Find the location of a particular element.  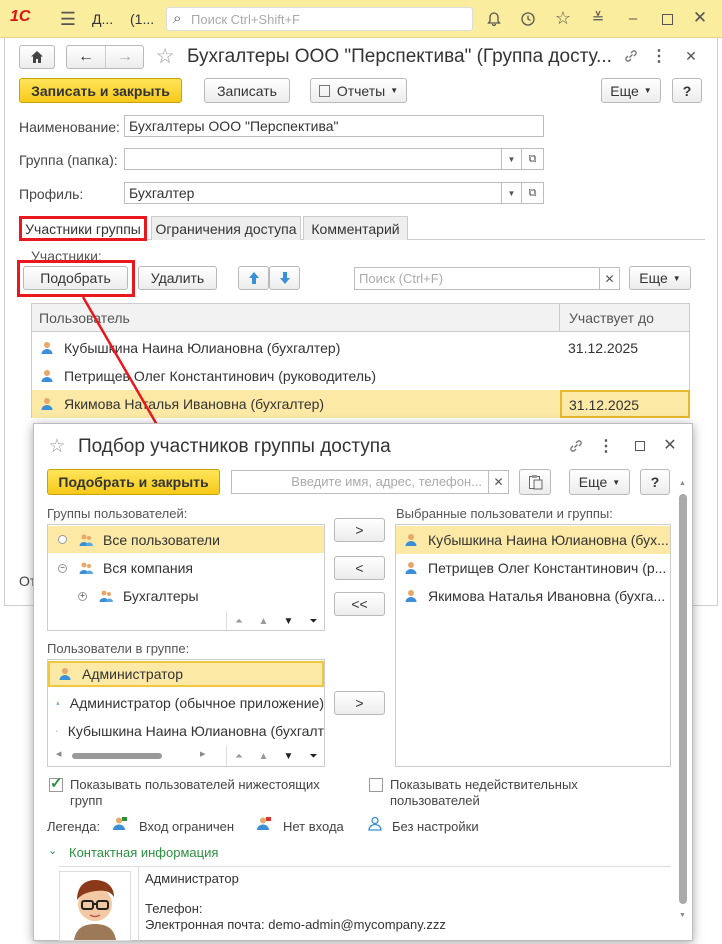

tree-node-all-users: Все пользователи is located at coordinates (186, 539).